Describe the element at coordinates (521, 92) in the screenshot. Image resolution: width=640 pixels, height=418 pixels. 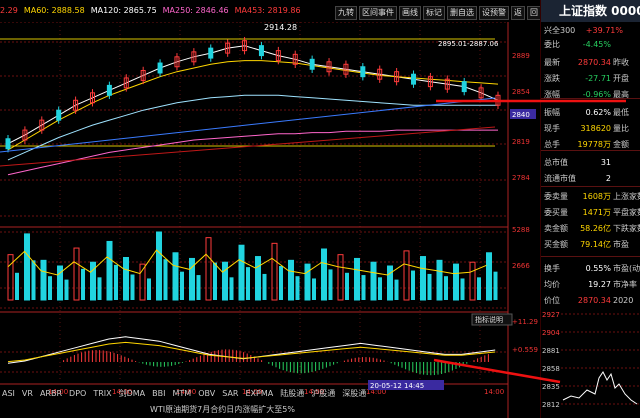
I see `price-axis-label: 2854` at that location.